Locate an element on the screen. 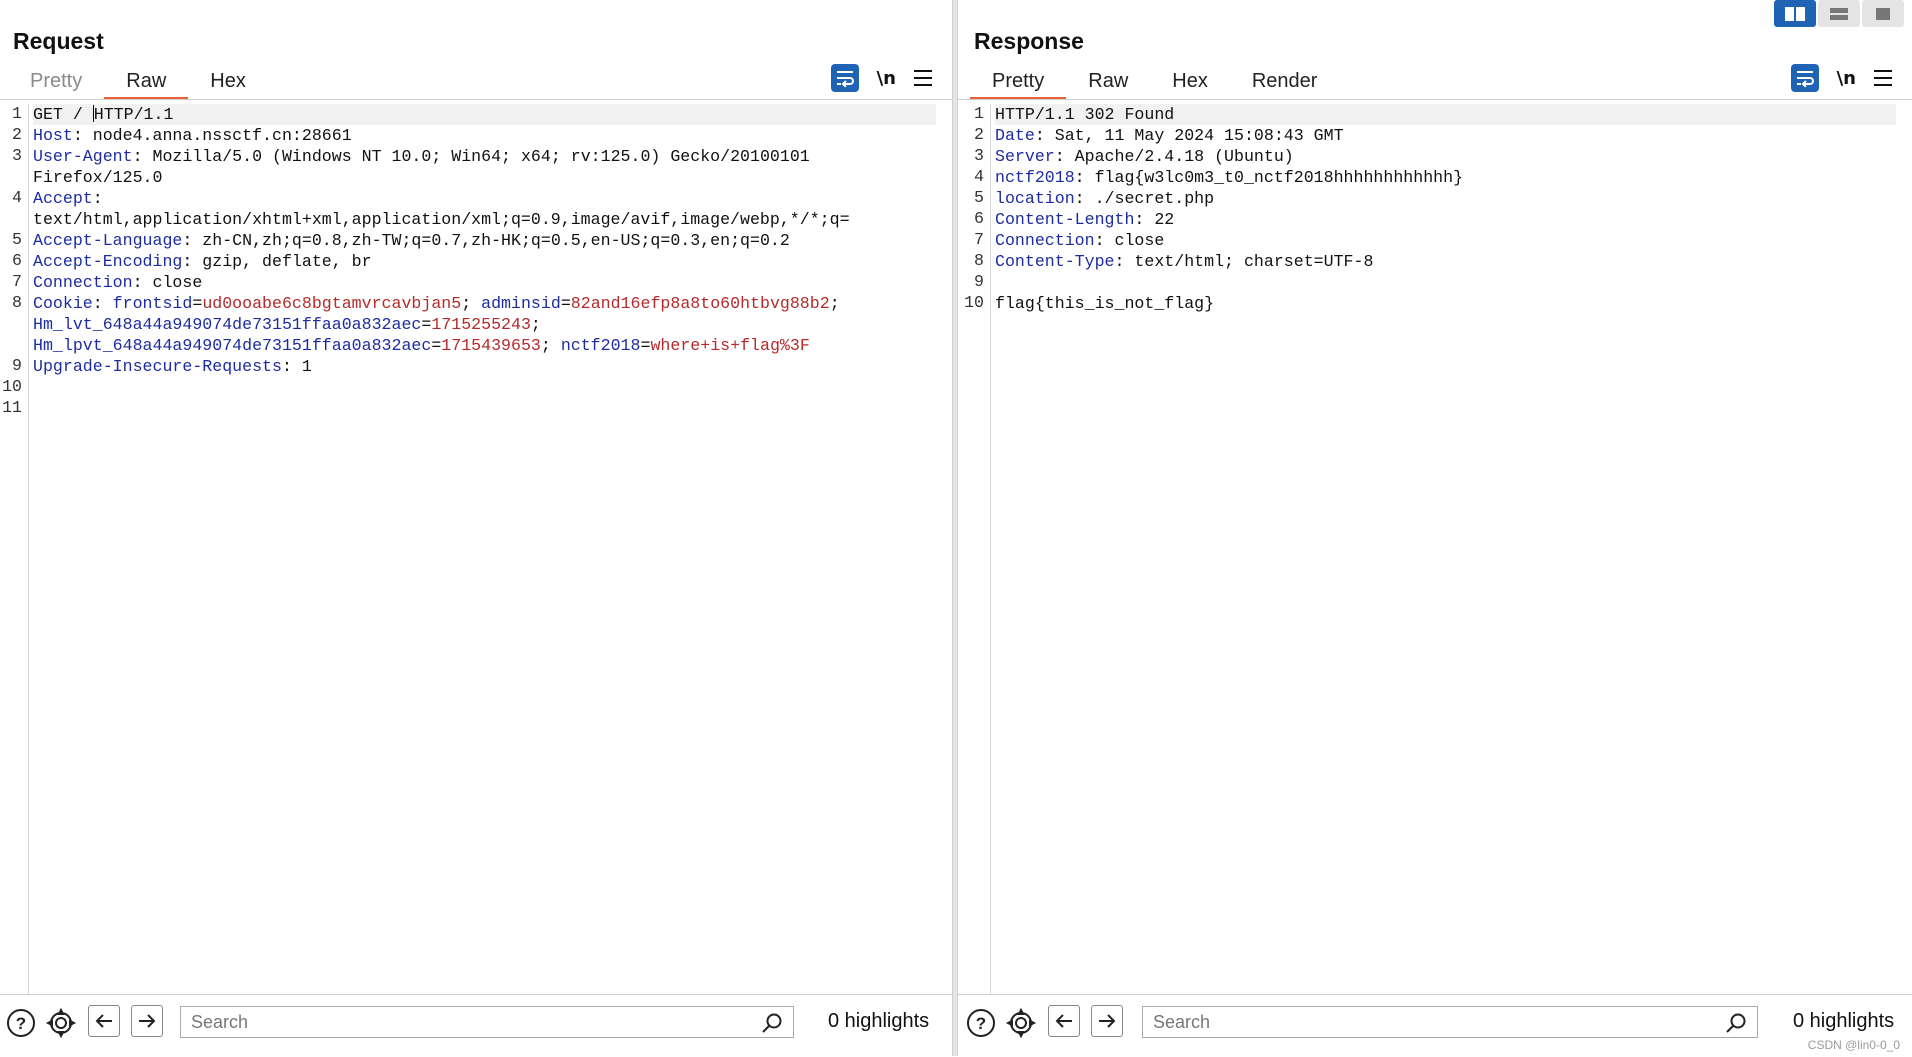 The image size is (1912, 1057). line-number: 2 is located at coordinates (17, 134).